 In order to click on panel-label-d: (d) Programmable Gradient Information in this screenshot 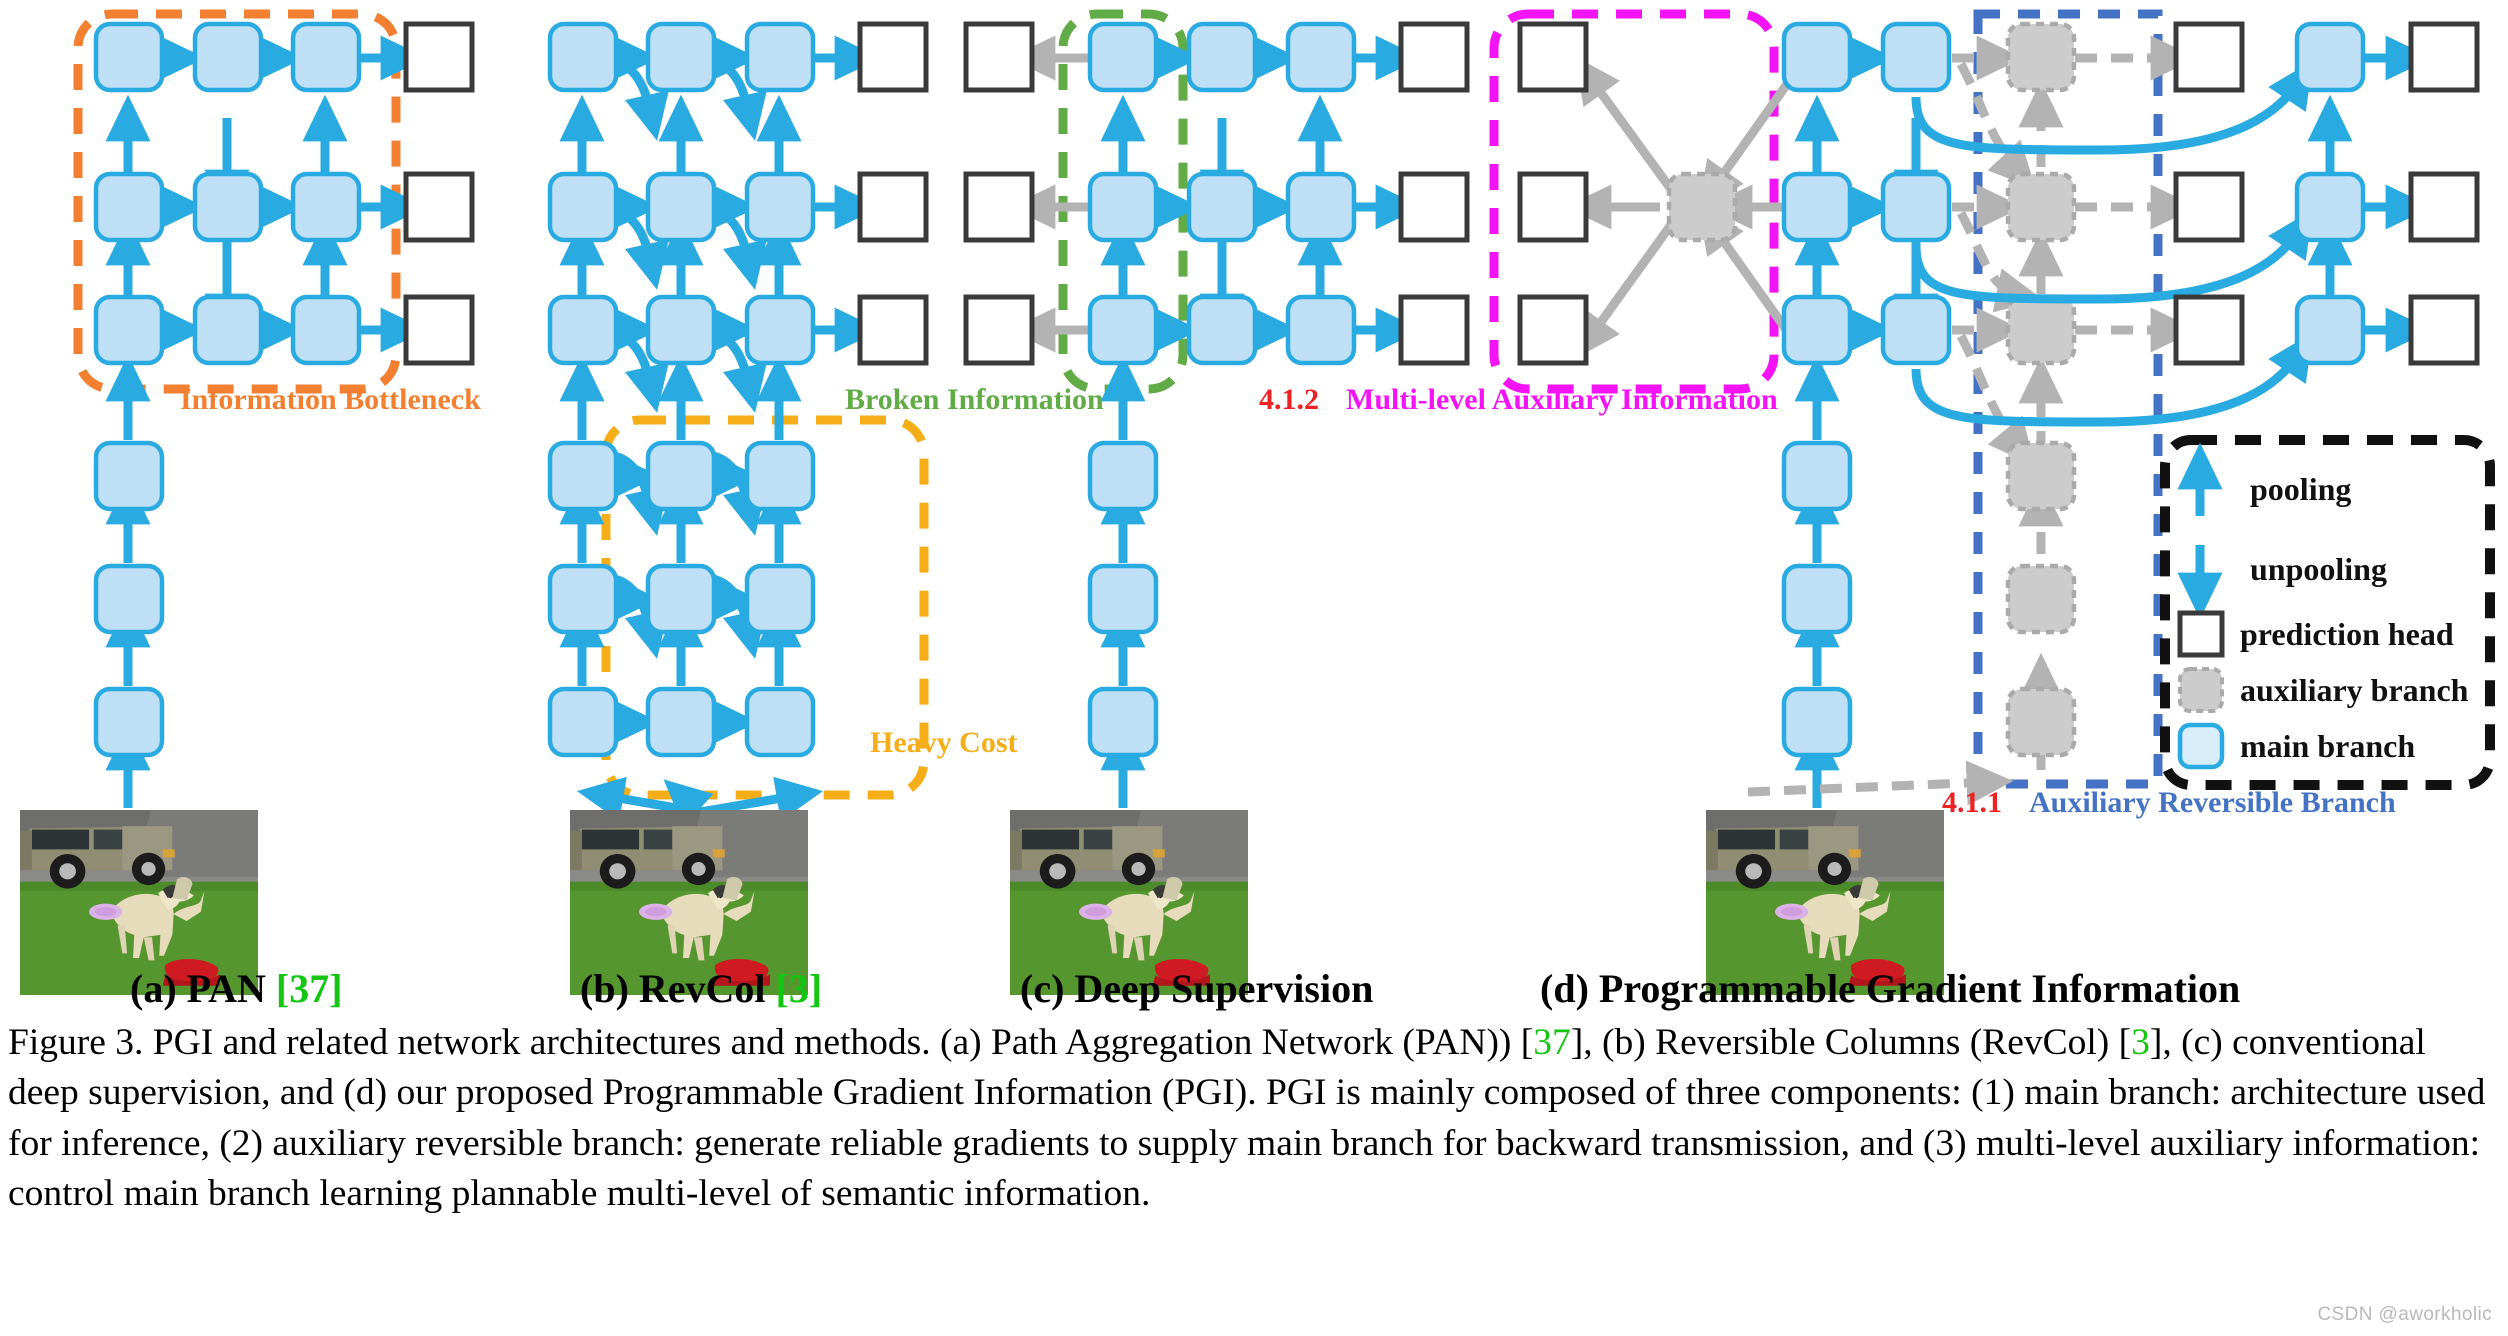, I will do `click(1890, 988)`.